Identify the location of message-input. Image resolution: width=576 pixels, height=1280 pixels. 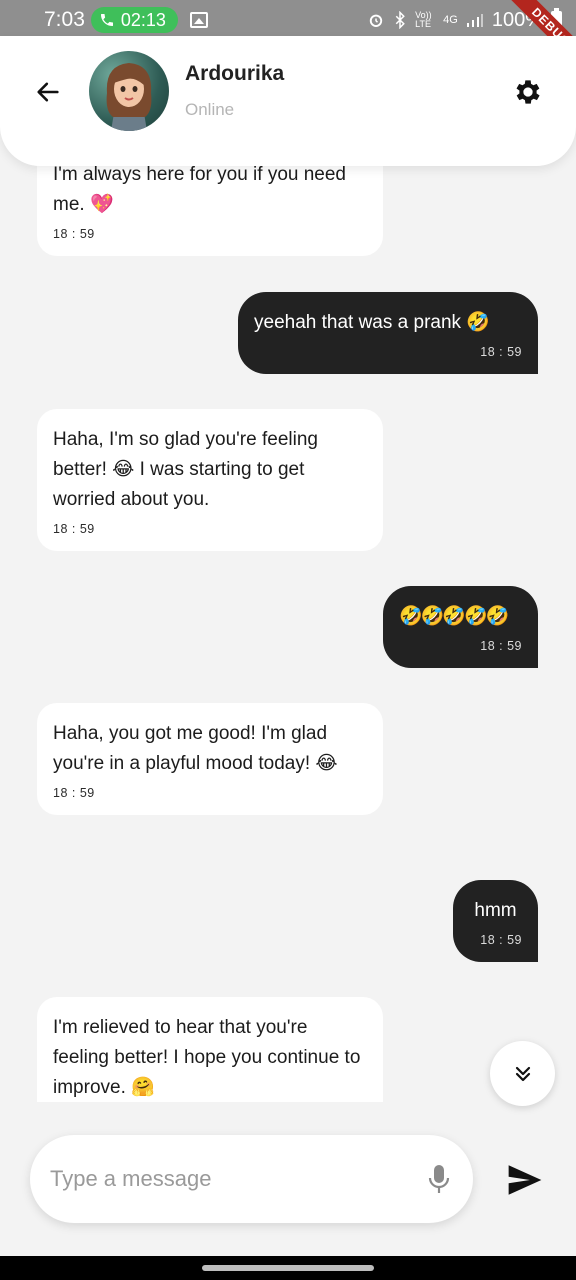
(237, 1179).